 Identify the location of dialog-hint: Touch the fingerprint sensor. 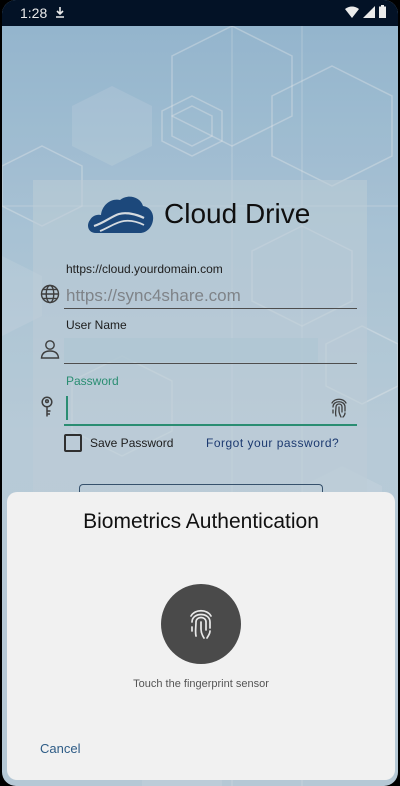
(201, 684).